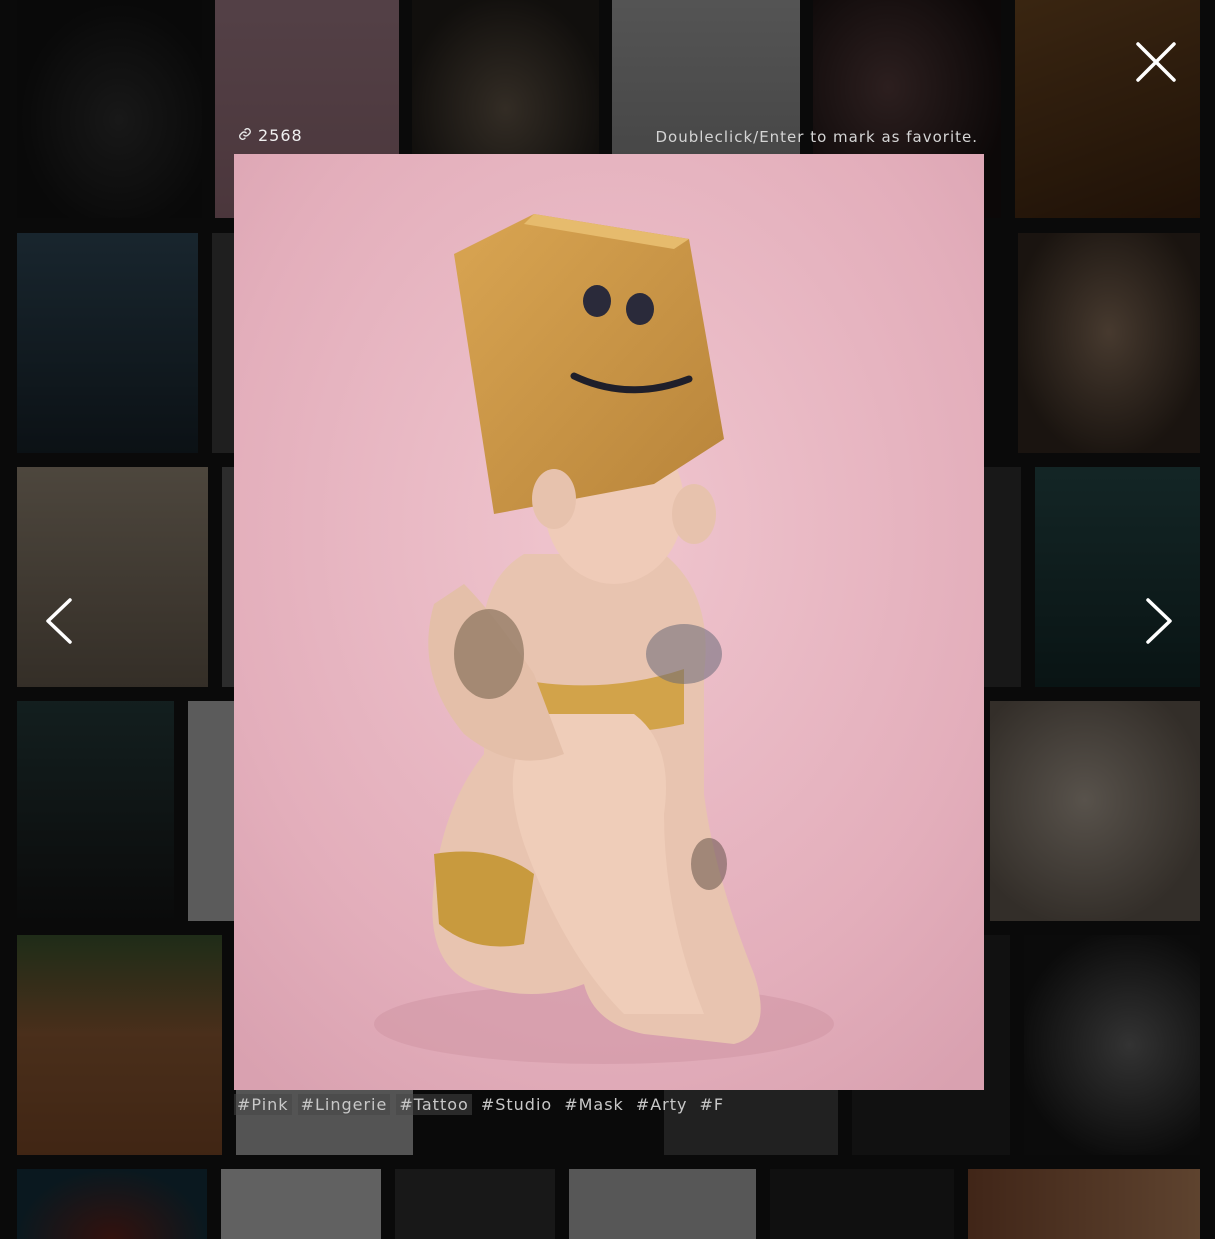 The width and height of the screenshot is (1215, 1239). What do you see at coordinates (516, 1104) in the screenshot?
I see `tag-studio: #Studio` at bounding box center [516, 1104].